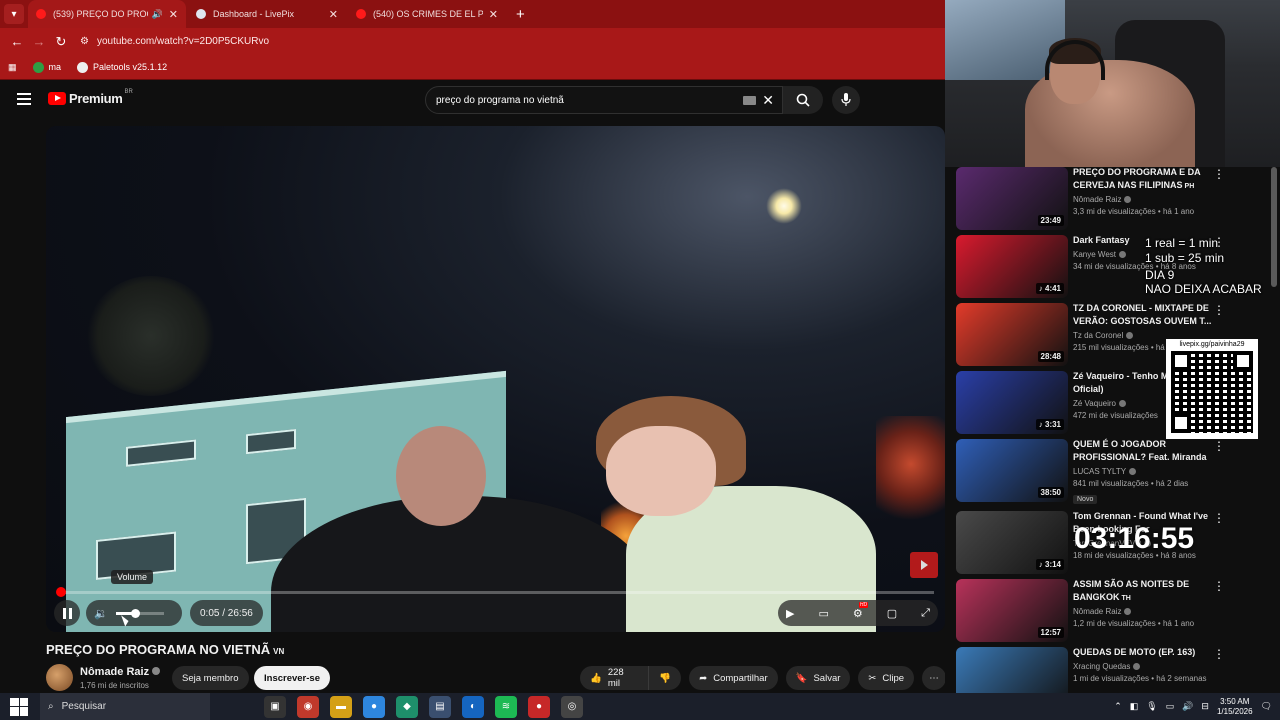 The height and width of the screenshot is (720, 1280). Describe the element at coordinates (60, 592) in the screenshot. I see `progress-scrubber` at that location.